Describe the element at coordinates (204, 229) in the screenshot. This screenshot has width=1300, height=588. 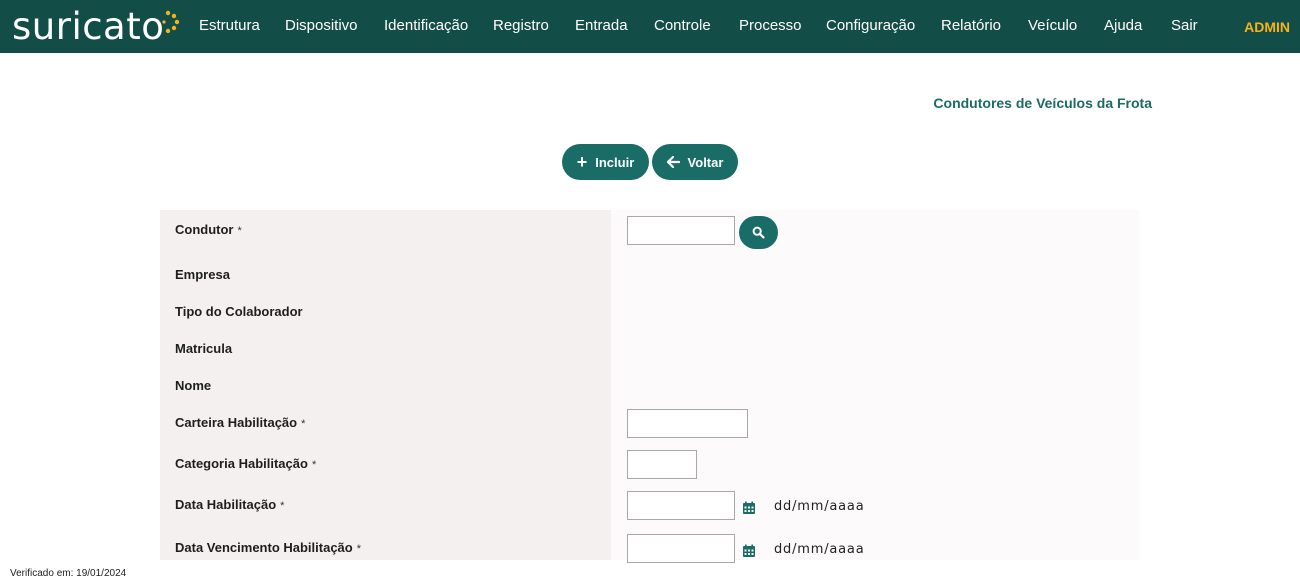
I see `condutor-label-text: Condutor` at that location.